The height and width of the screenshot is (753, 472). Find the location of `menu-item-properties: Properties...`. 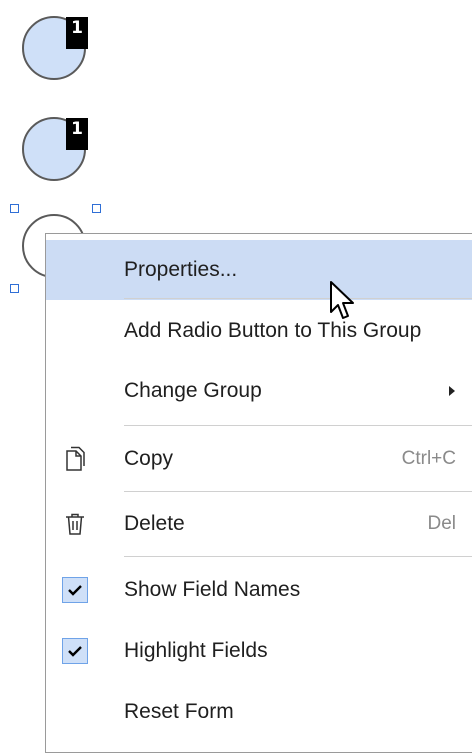

menu-item-properties: Properties... is located at coordinates (259, 270).